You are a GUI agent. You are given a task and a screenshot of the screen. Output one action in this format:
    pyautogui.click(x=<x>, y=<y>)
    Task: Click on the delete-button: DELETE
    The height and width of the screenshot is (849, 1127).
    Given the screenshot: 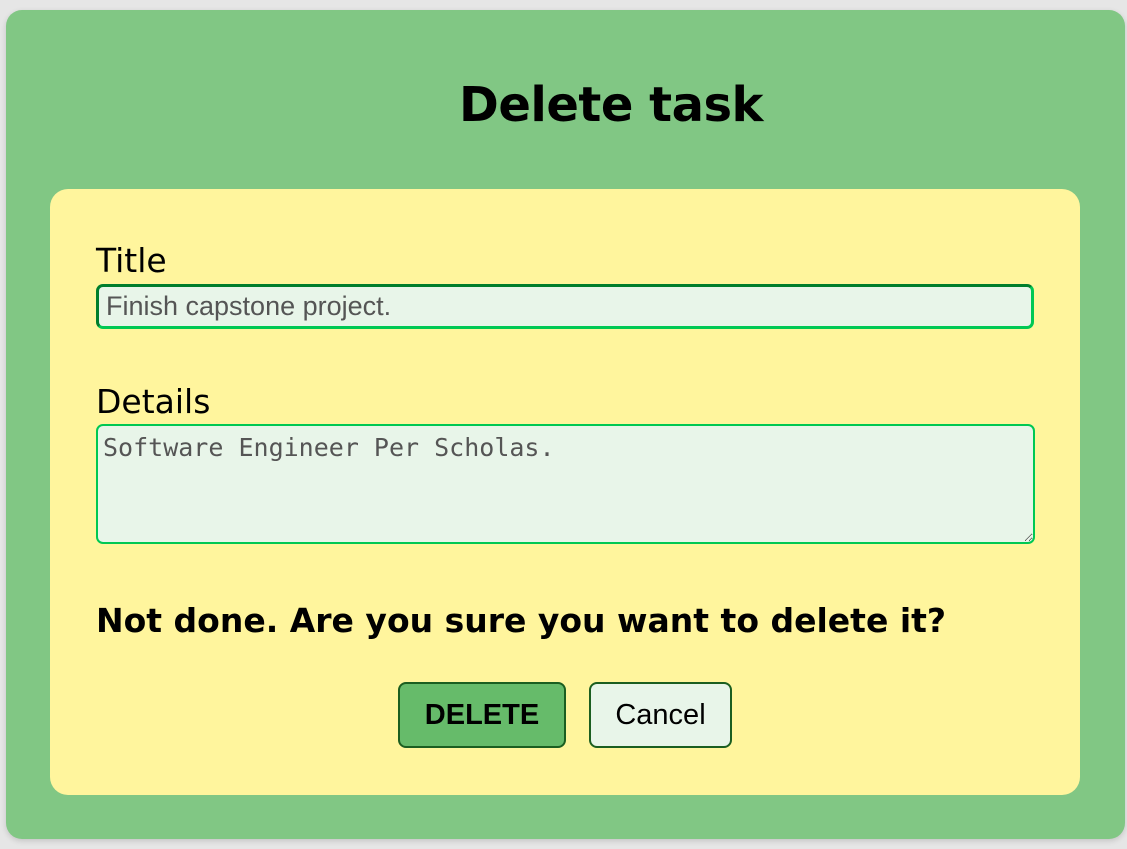 What is the action you would take?
    pyautogui.click(x=482, y=715)
    